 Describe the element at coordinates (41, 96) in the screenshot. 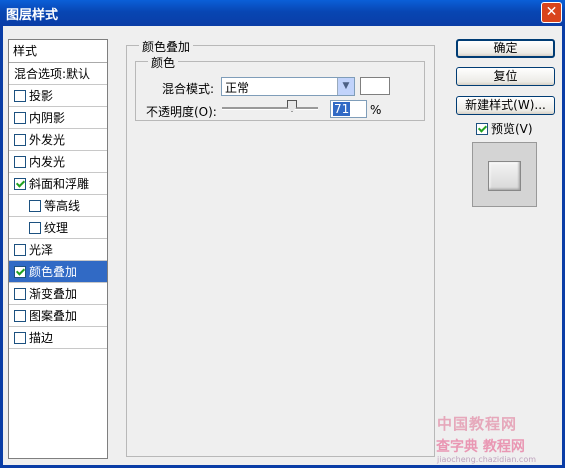

I see `style-item-label: 投影` at that location.